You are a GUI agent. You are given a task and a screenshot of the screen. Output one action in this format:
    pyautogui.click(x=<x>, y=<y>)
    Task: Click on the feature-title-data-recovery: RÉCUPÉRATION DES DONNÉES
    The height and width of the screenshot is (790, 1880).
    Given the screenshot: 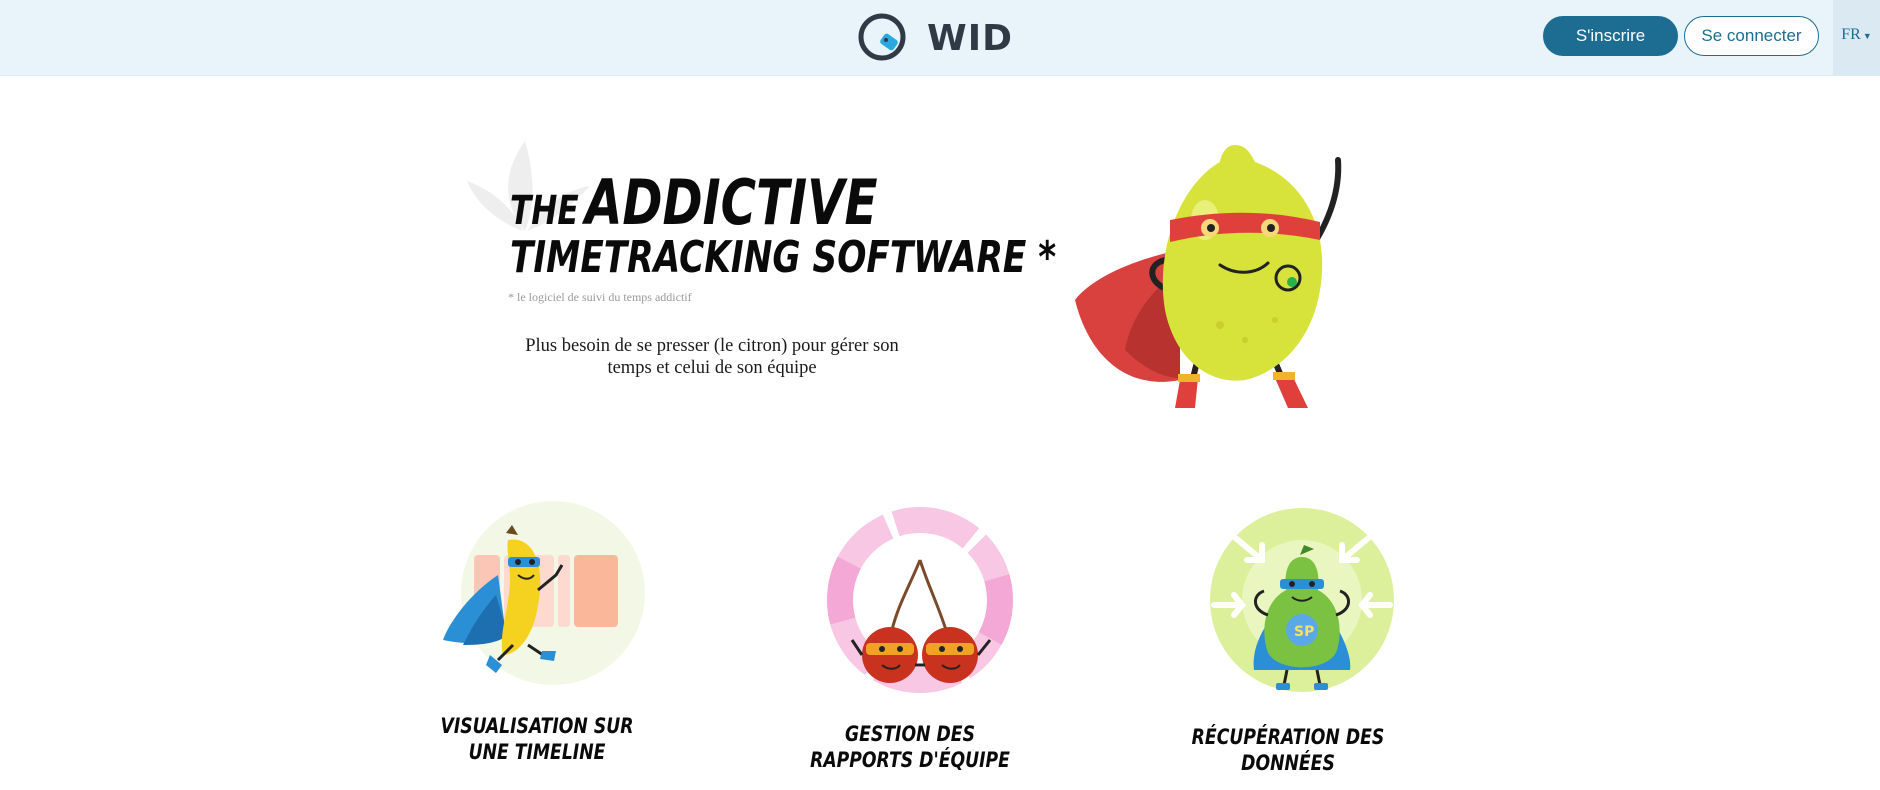 What is the action you would take?
    pyautogui.click(x=1288, y=750)
    